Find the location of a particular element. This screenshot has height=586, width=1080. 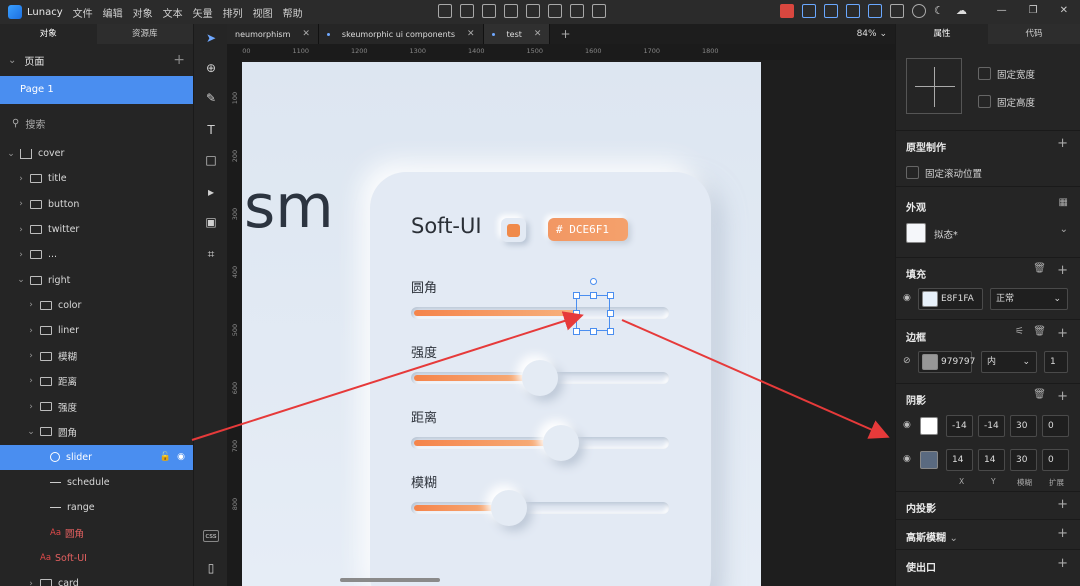

menu-help: 帮助 is located at coordinates (293, 12).